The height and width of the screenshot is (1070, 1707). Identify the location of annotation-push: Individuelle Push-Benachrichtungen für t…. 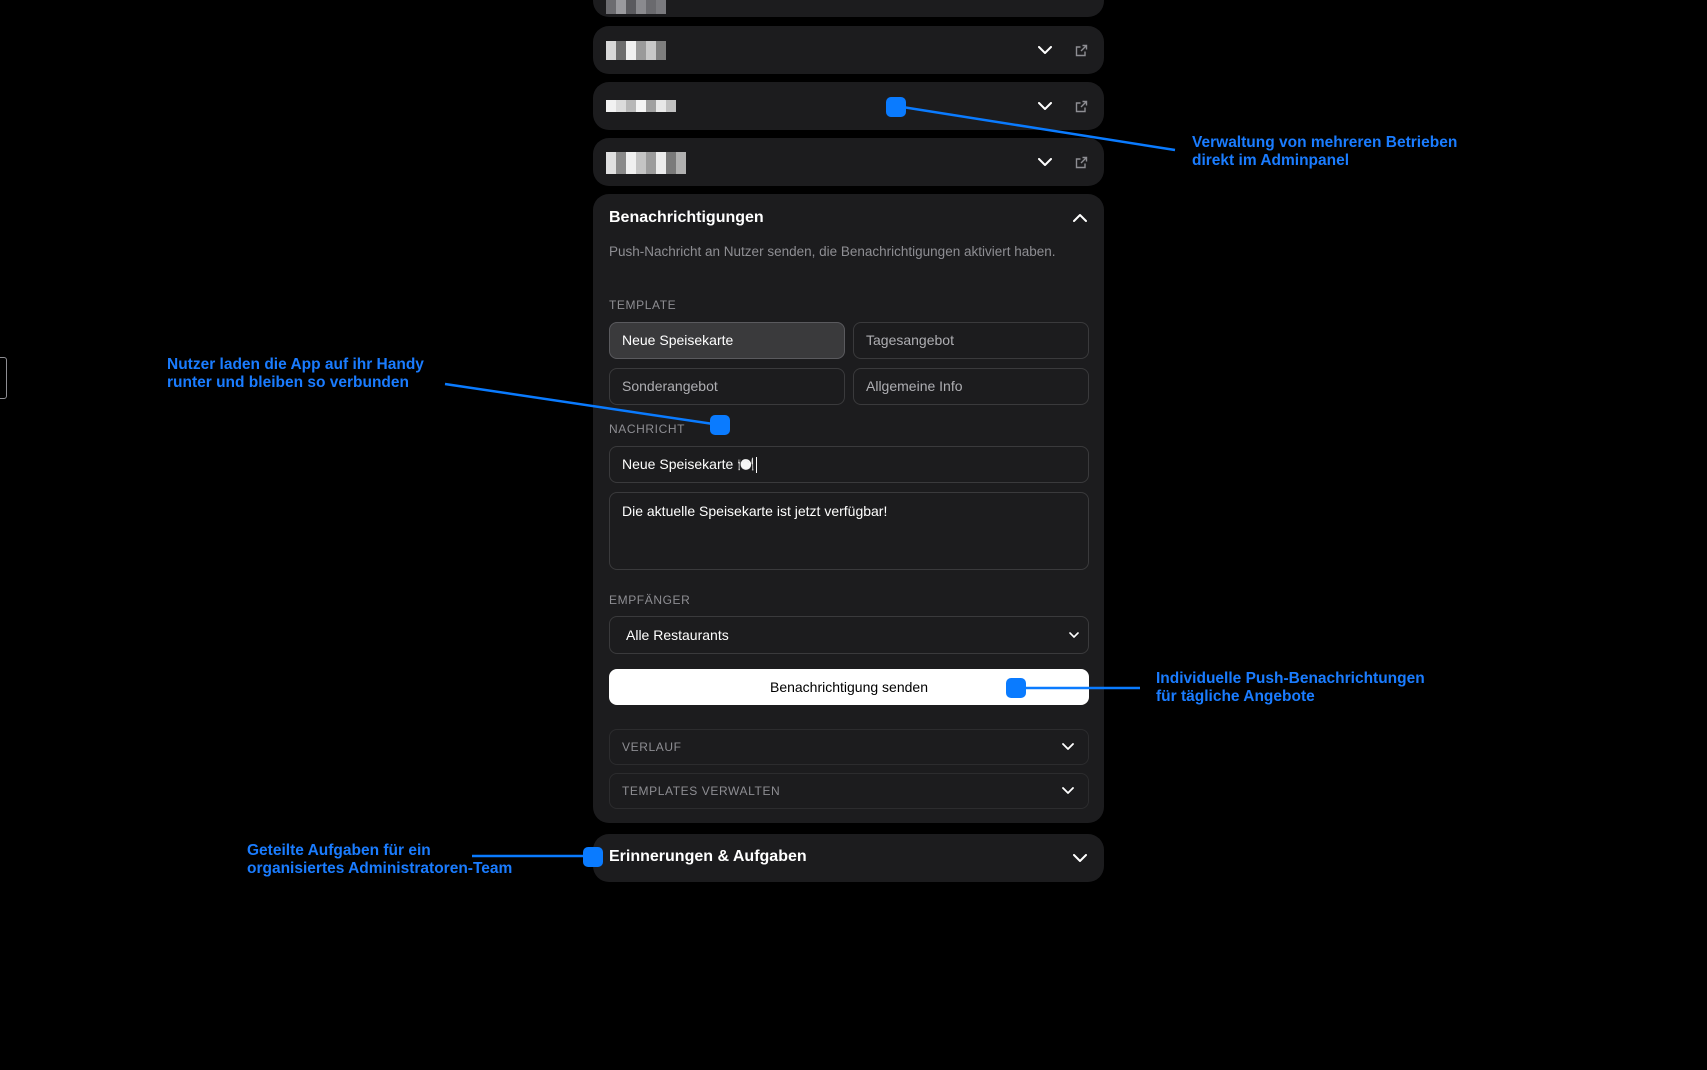
(1290, 688).